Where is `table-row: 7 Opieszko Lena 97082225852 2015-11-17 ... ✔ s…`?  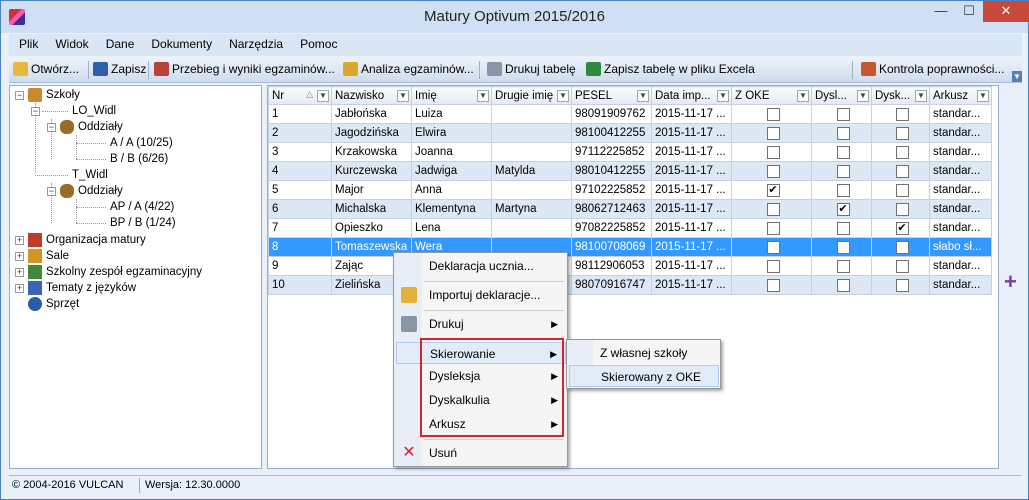 table-row: 7 Opieszko Lena 97082225852 2015-11-17 ... ✔ s… is located at coordinates (630, 228).